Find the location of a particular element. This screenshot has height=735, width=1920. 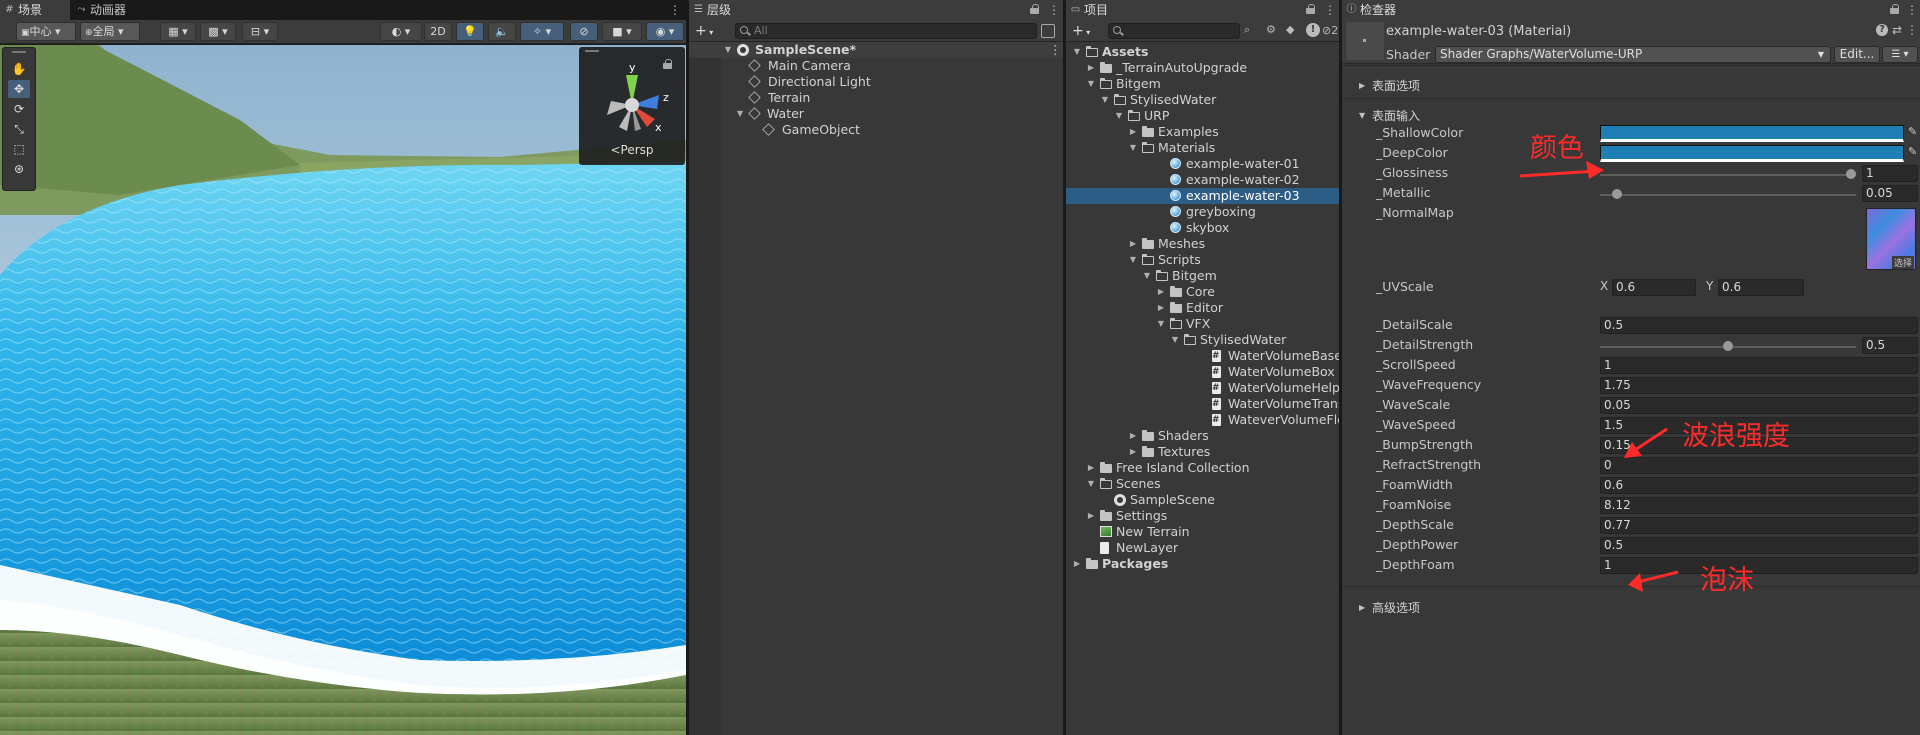

project-asset-item: greyboxing is located at coordinates (1202, 212).